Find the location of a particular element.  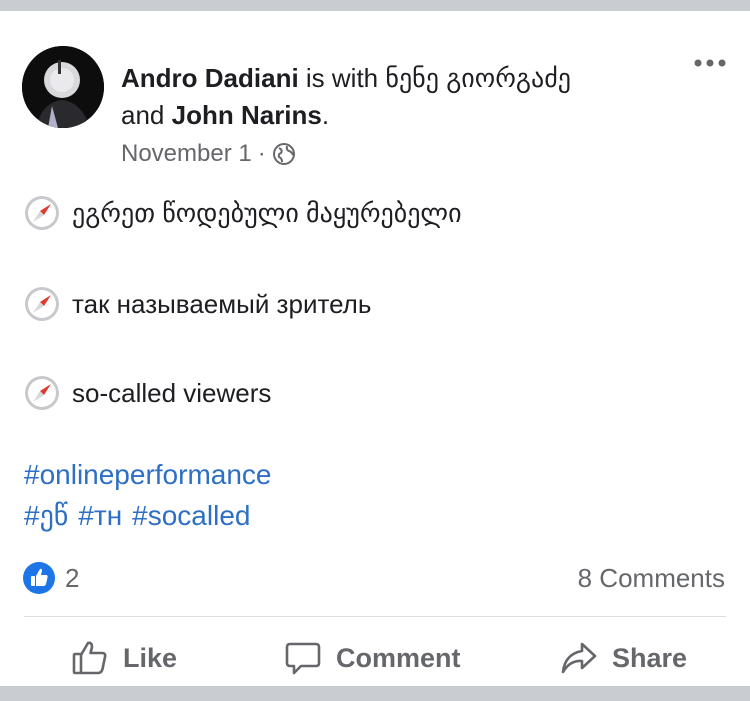

post-text-line: ეგრეთ წოდებული მაყურებელი is located at coordinates (243, 213).